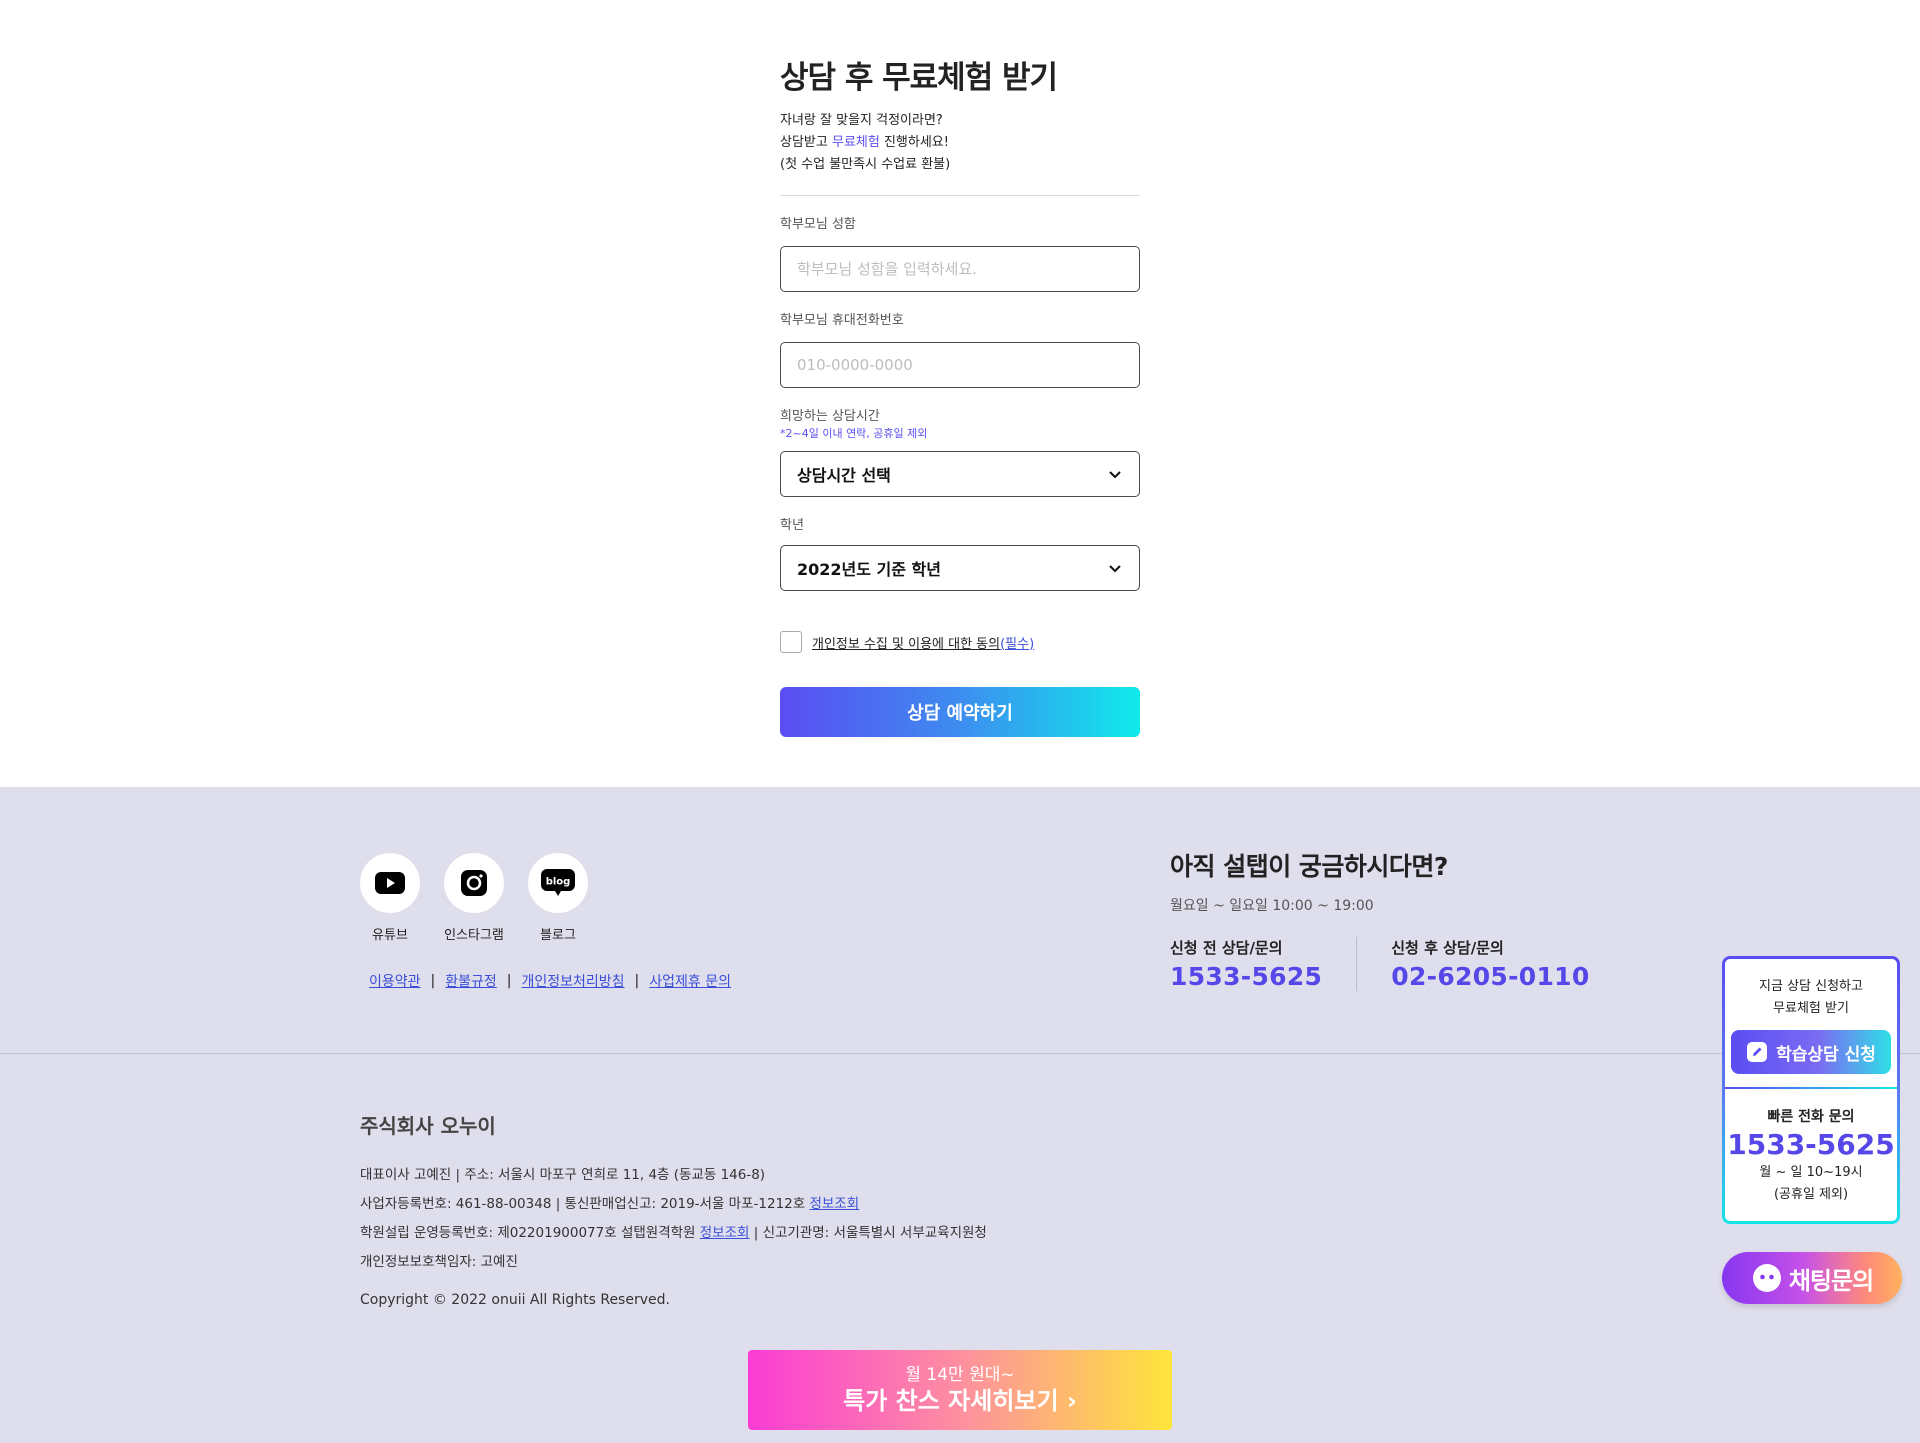 The height and width of the screenshot is (1443, 1920). What do you see at coordinates (960, 195) in the screenshot?
I see `form-divider` at bounding box center [960, 195].